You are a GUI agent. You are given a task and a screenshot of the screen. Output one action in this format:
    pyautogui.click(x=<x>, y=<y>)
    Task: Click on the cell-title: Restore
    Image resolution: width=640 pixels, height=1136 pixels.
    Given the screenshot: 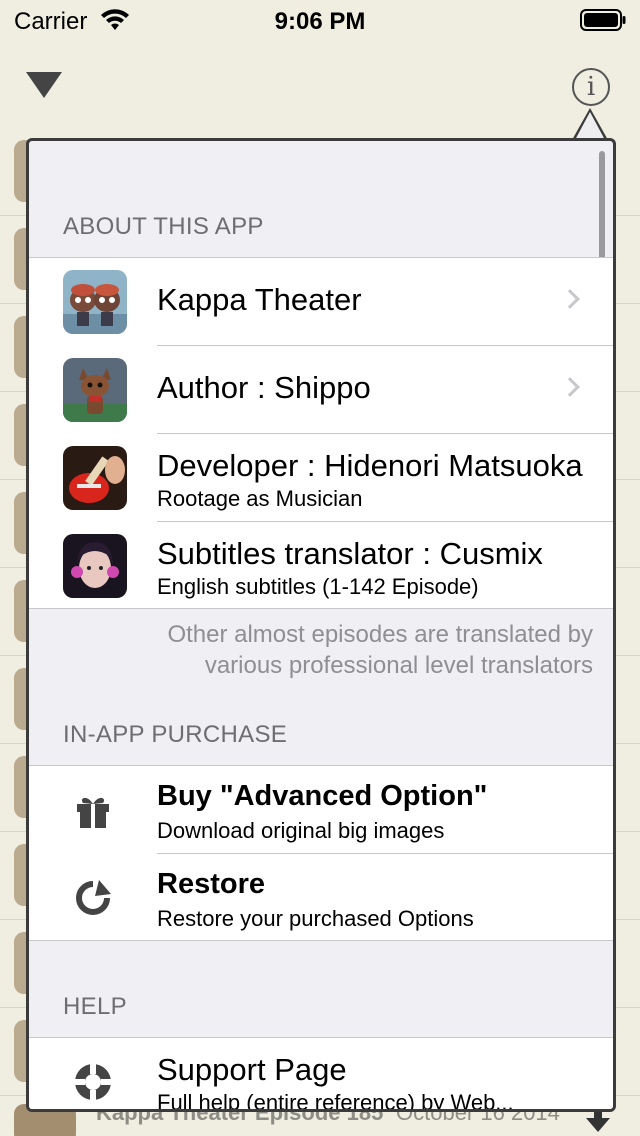 What is the action you would take?
    pyautogui.click(x=211, y=884)
    